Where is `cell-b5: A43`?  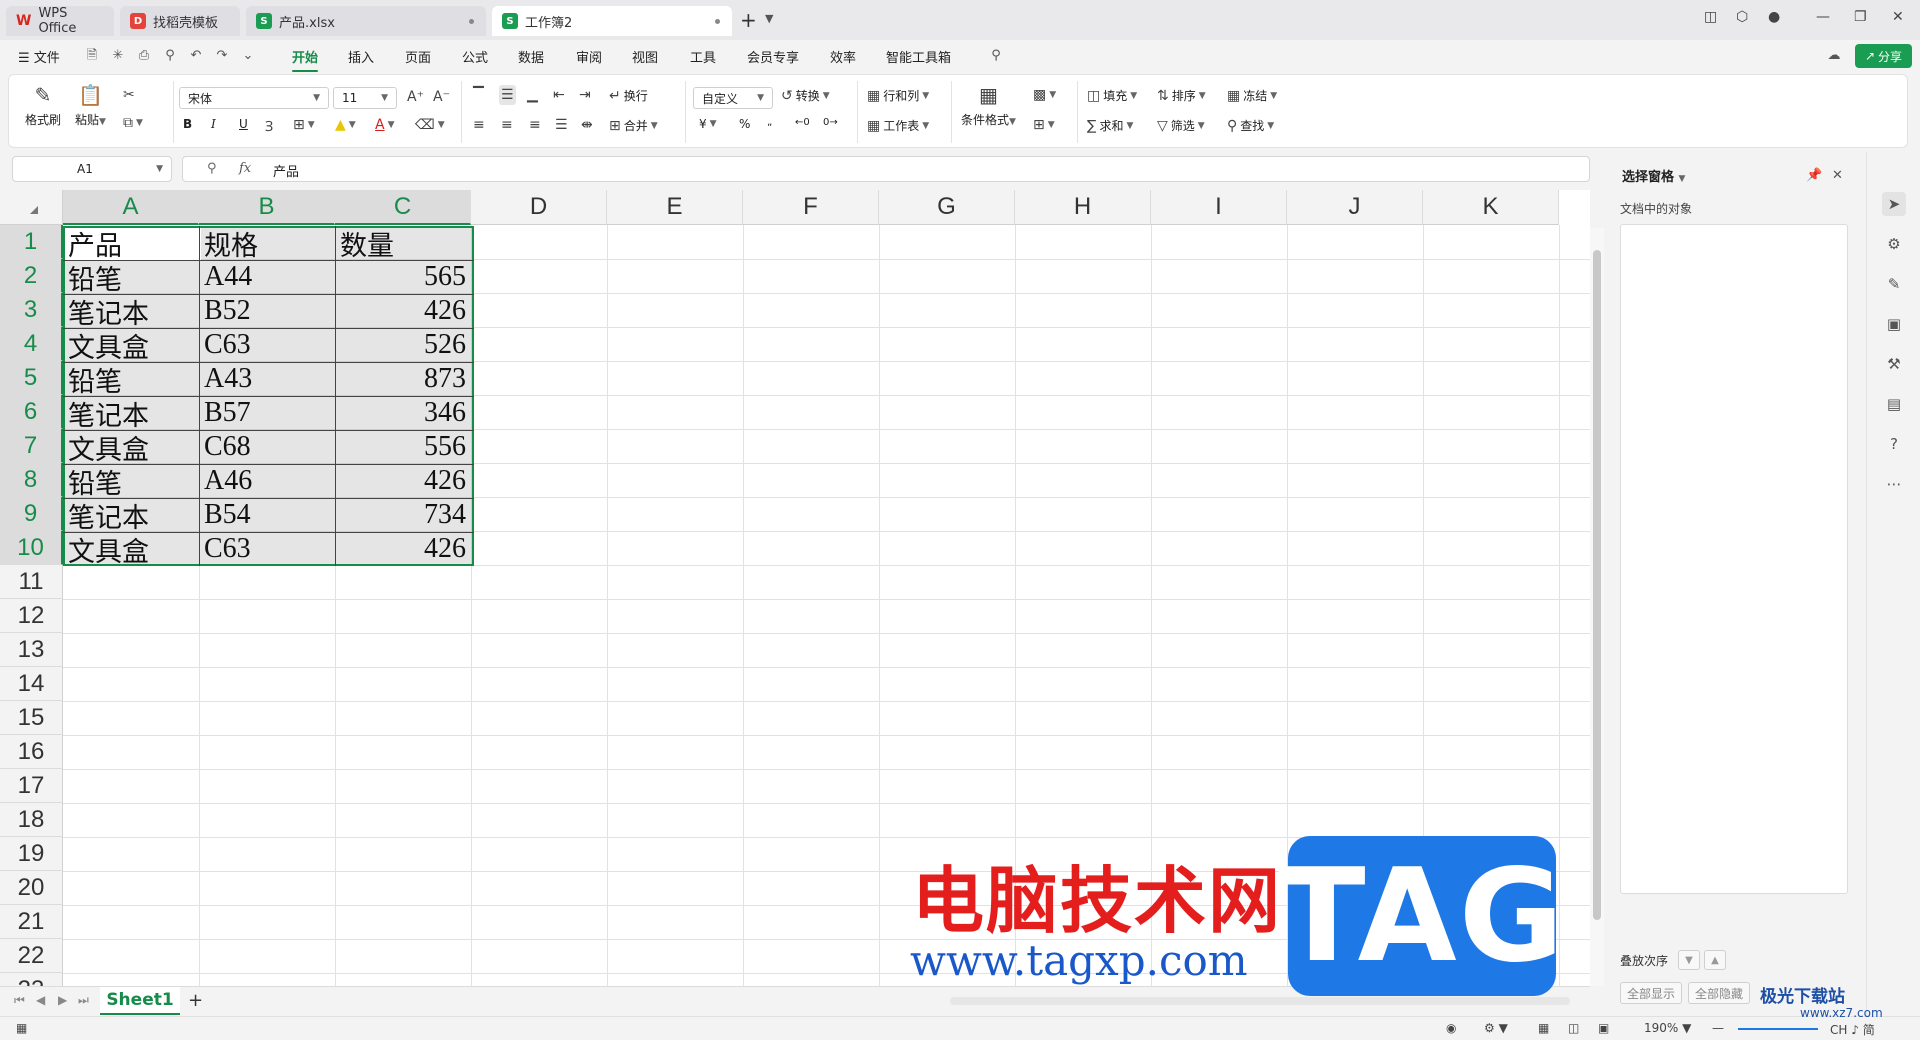
cell-b5: A43 is located at coordinates (267, 379).